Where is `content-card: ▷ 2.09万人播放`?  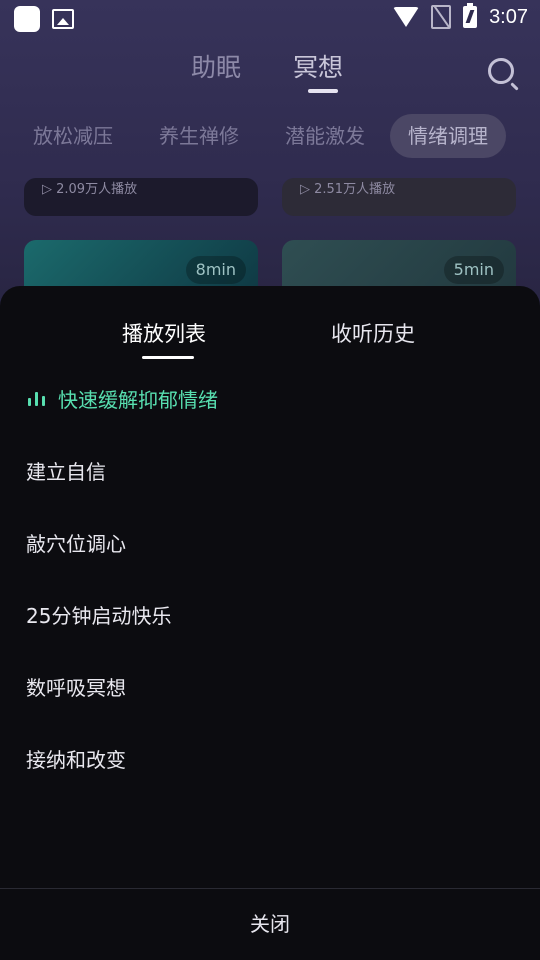
content-card: ▷ 2.09万人播放 is located at coordinates (141, 197).